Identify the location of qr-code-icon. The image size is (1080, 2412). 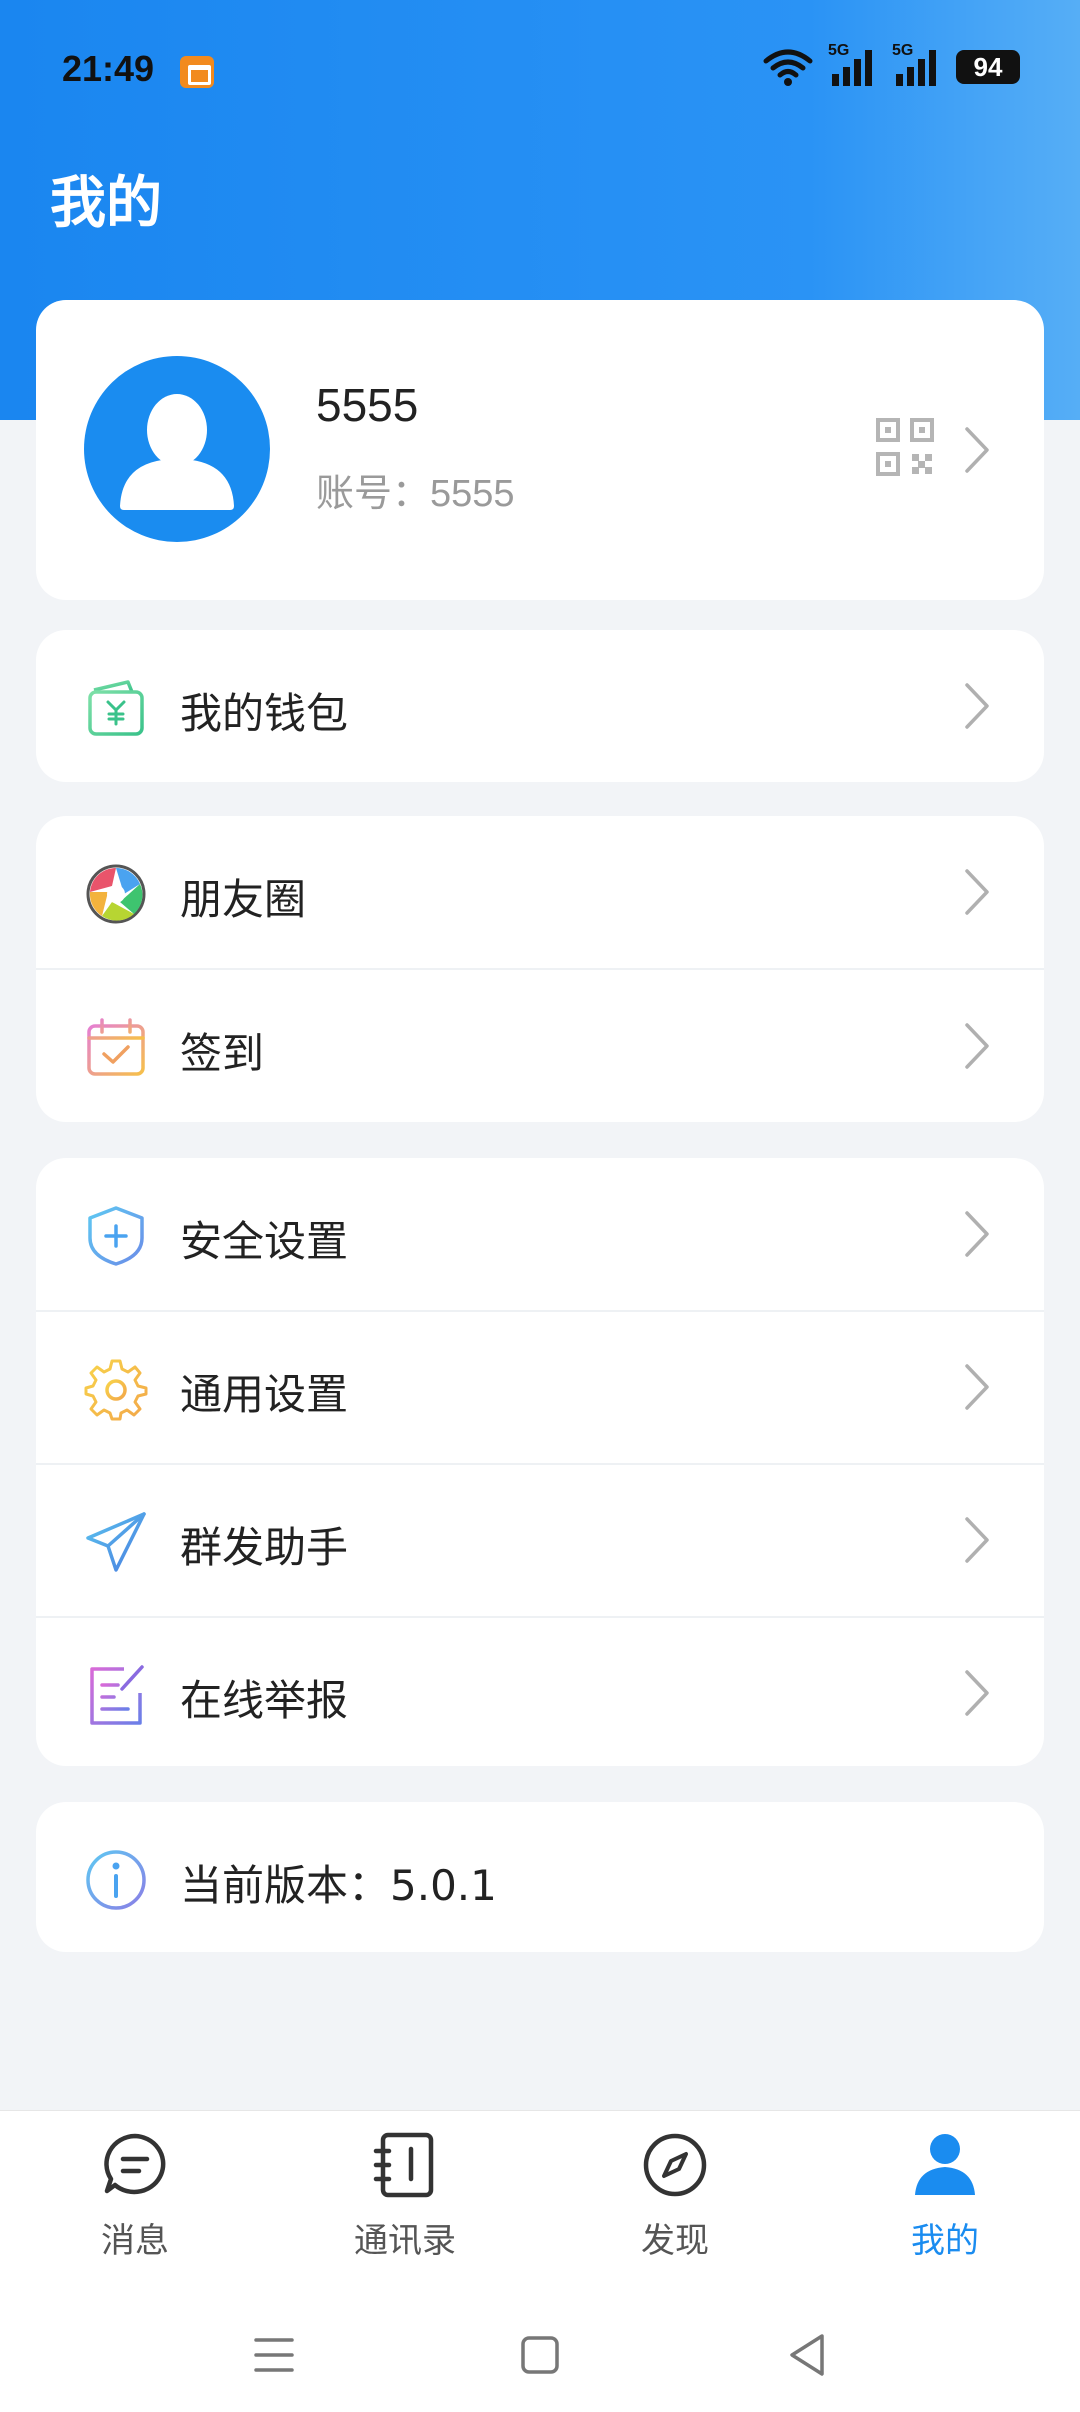
(905, 447).